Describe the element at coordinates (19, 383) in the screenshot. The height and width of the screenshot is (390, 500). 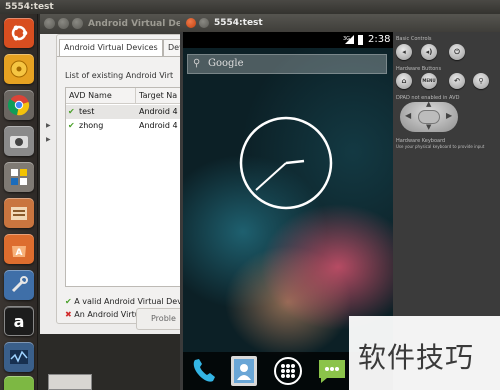
I see `green-app-icon` at that location.